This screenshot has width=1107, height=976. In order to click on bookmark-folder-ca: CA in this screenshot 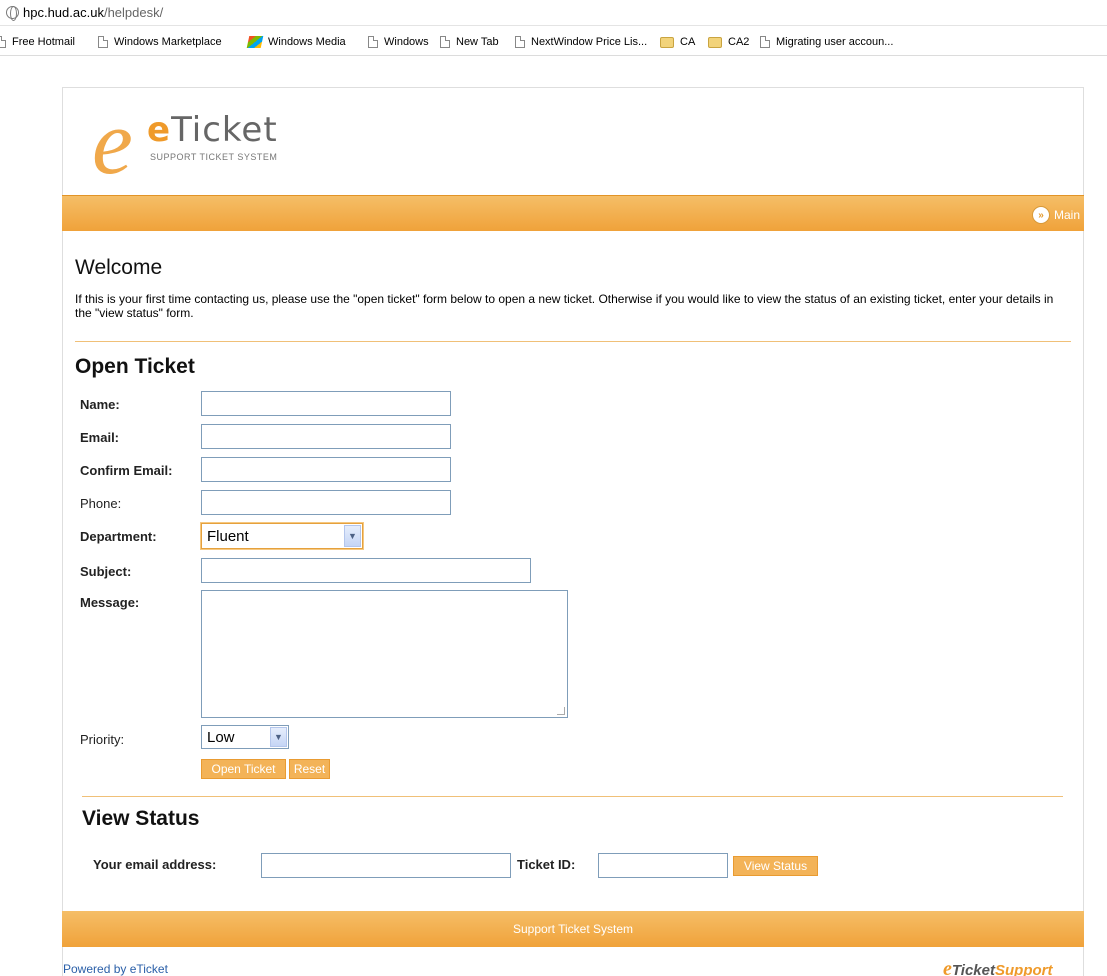, I will do `click(677, 42)`.